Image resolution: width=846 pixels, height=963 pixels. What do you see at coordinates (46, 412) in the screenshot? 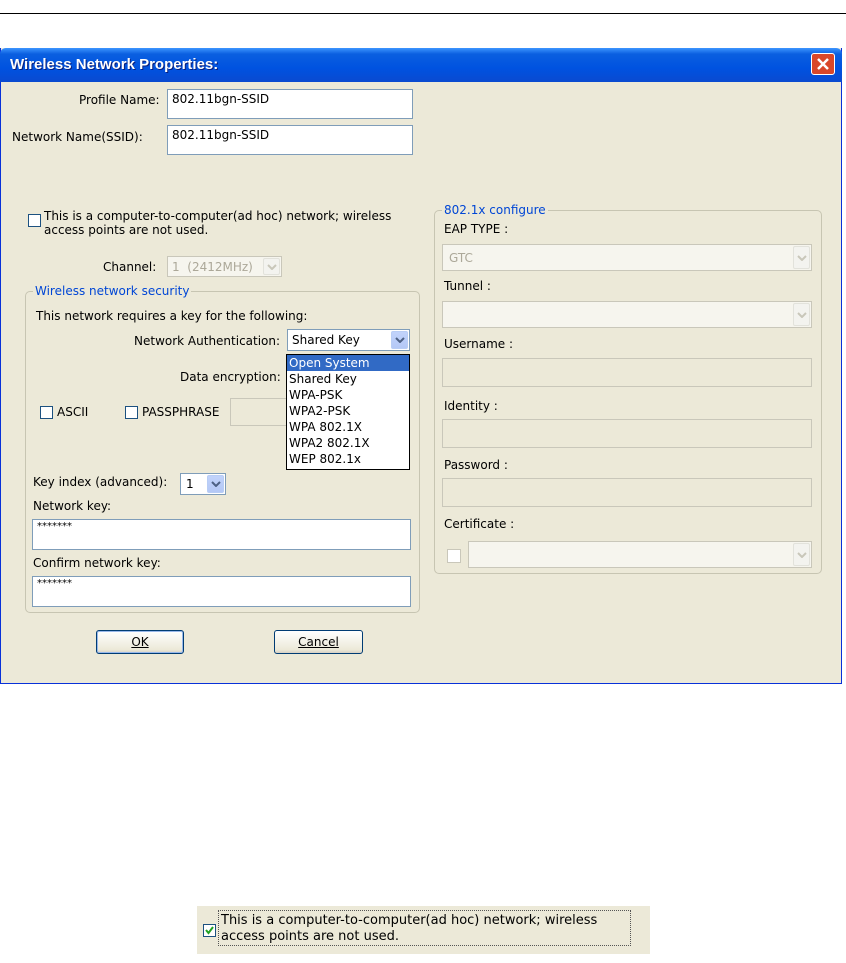
I see `ascii-checkbox` at bounding box center [46, 412].